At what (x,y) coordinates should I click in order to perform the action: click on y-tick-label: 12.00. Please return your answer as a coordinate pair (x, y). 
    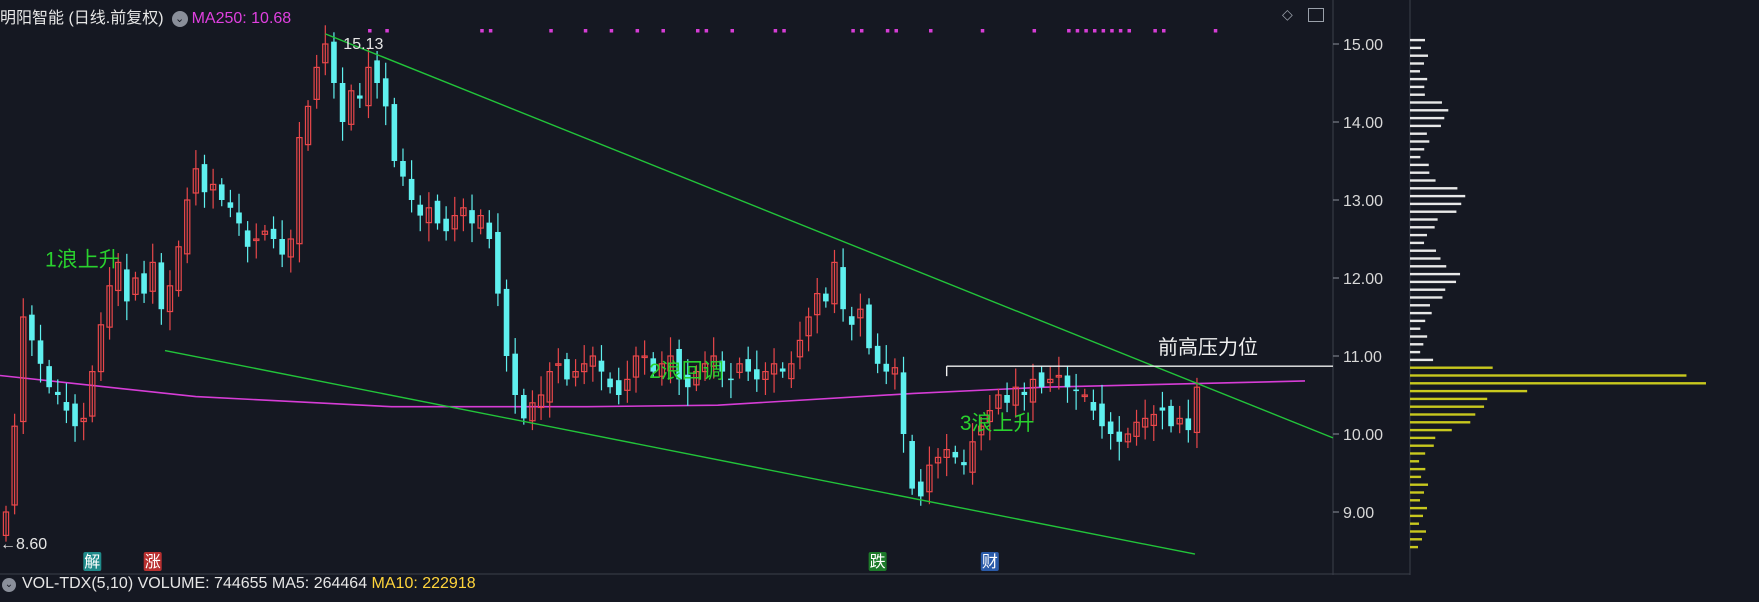
    Looking at the image, I should click on (1363, 279).